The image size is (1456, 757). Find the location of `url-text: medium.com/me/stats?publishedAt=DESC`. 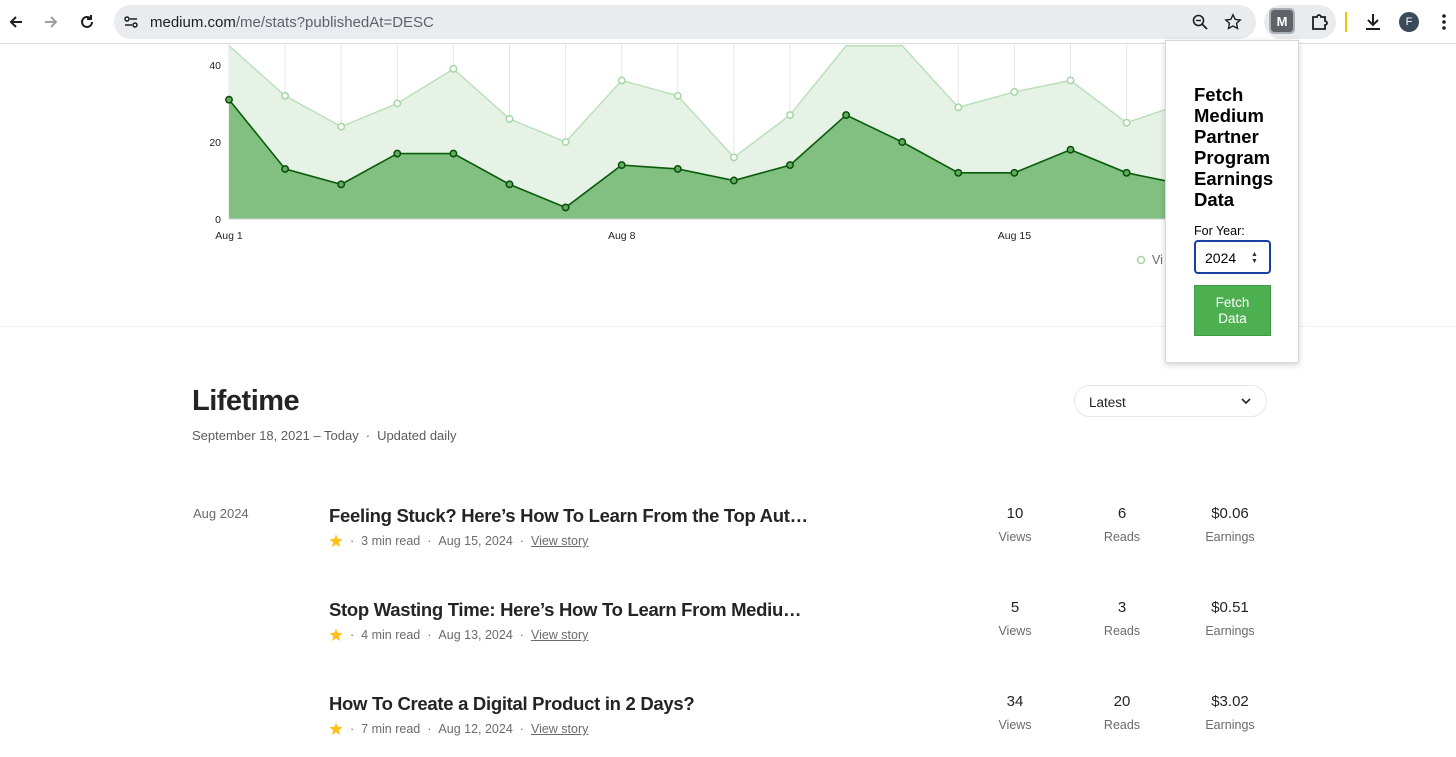

url-text: medium.com/me/stats?publishedAt=DESC is located at coordinates (292, 22).